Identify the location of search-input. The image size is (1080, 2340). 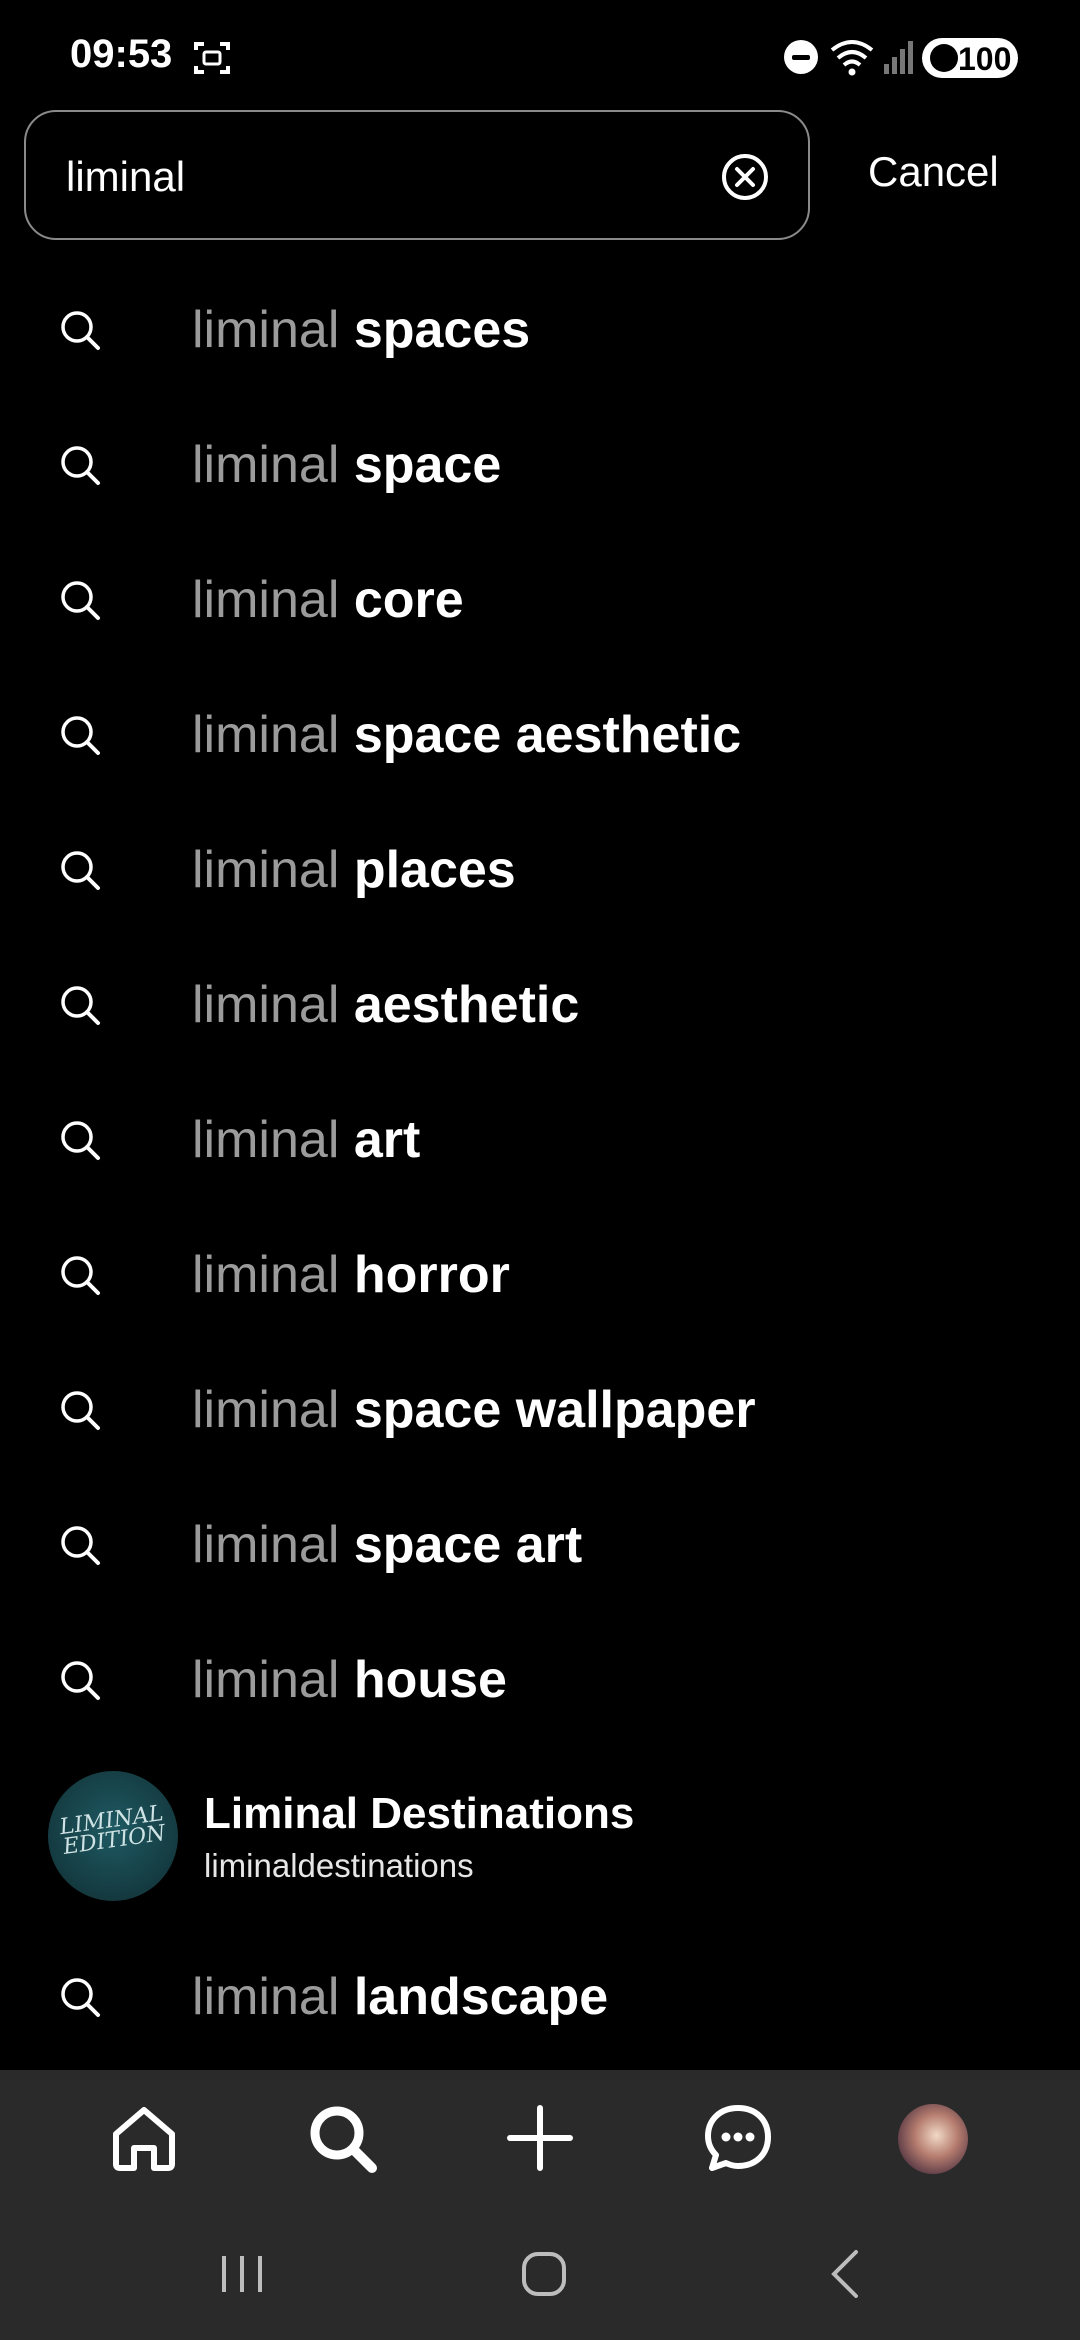
(376, 177).